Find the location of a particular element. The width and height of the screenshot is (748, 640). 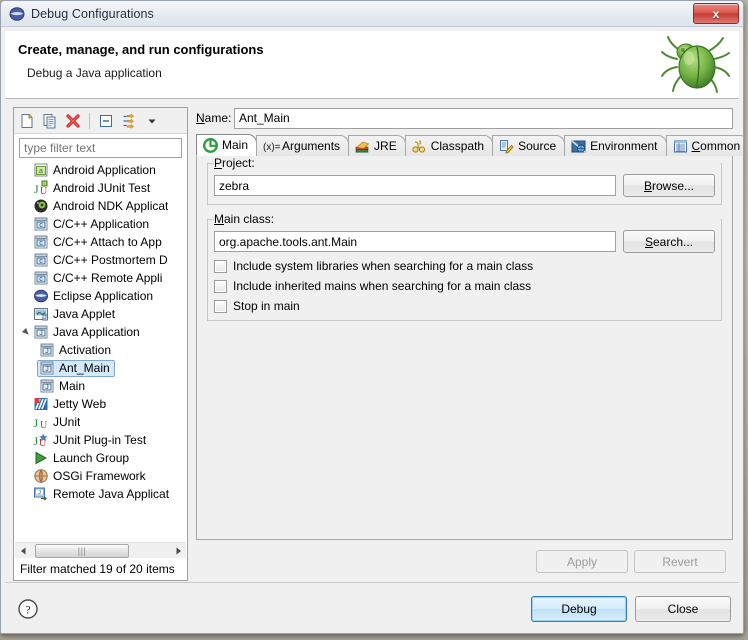

checkbox-row-stop-in-main: Stop in main is located at coordinates (464, 306).